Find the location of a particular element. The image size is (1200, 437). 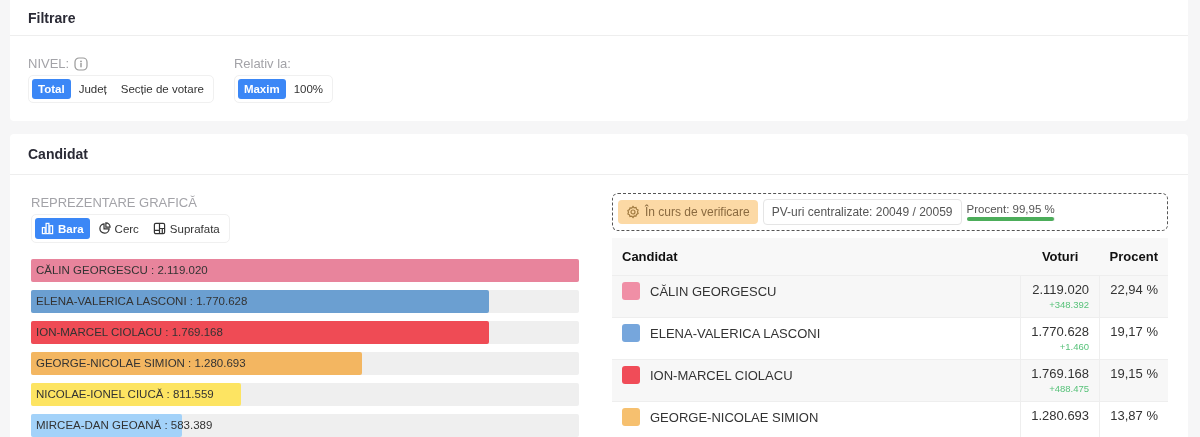

bar-chart-icon is located at coordinates (47, 228).